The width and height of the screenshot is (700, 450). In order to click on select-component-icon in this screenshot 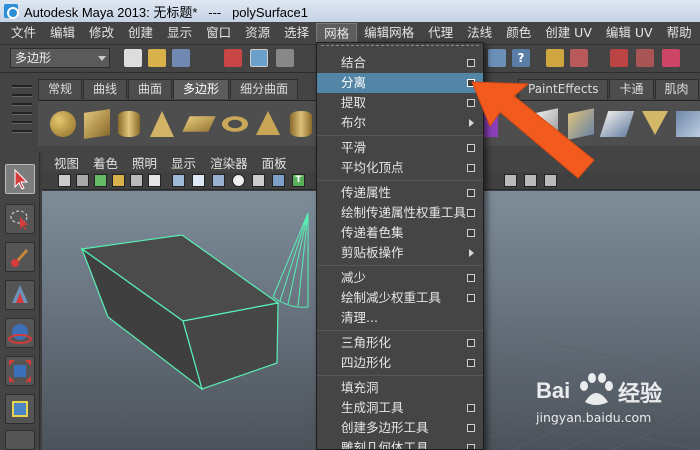, I will do `click(285, 58)`.